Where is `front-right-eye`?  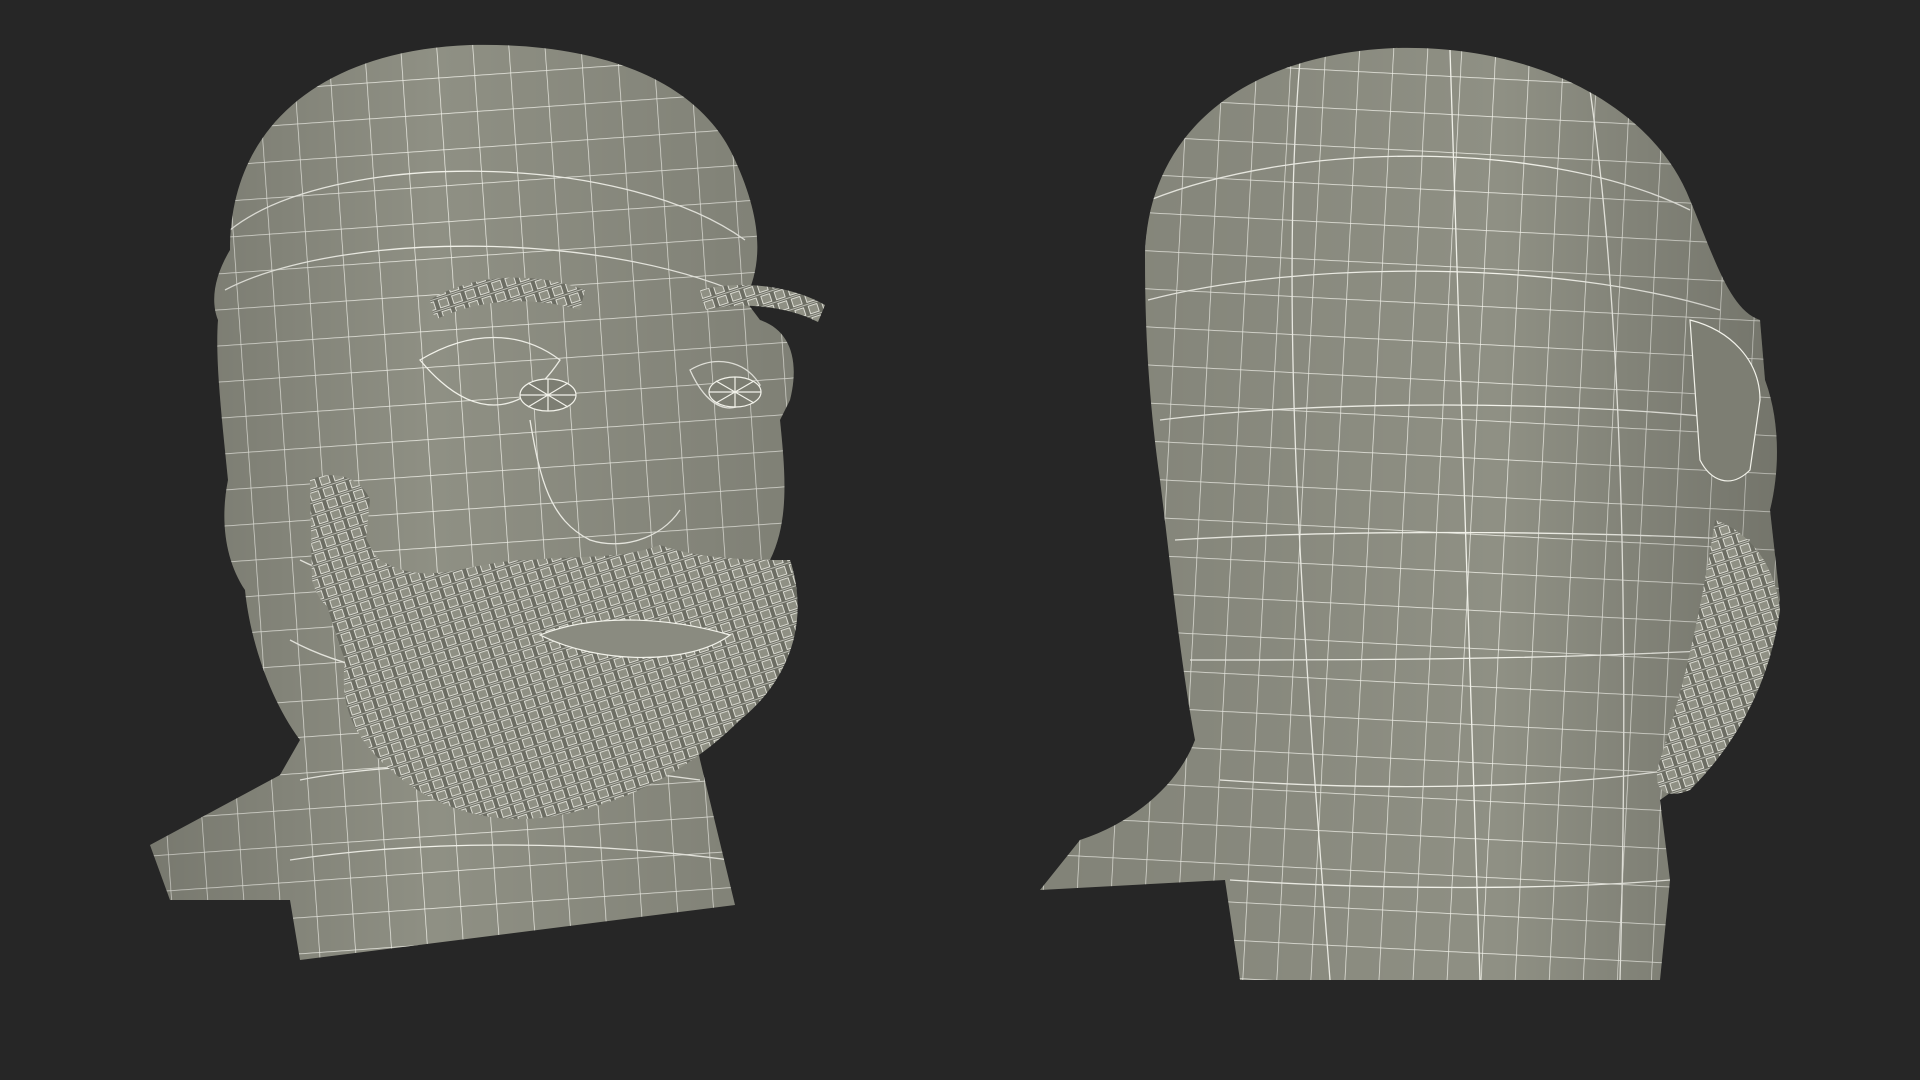 front-right-eye is located at coordinates (735, 392).